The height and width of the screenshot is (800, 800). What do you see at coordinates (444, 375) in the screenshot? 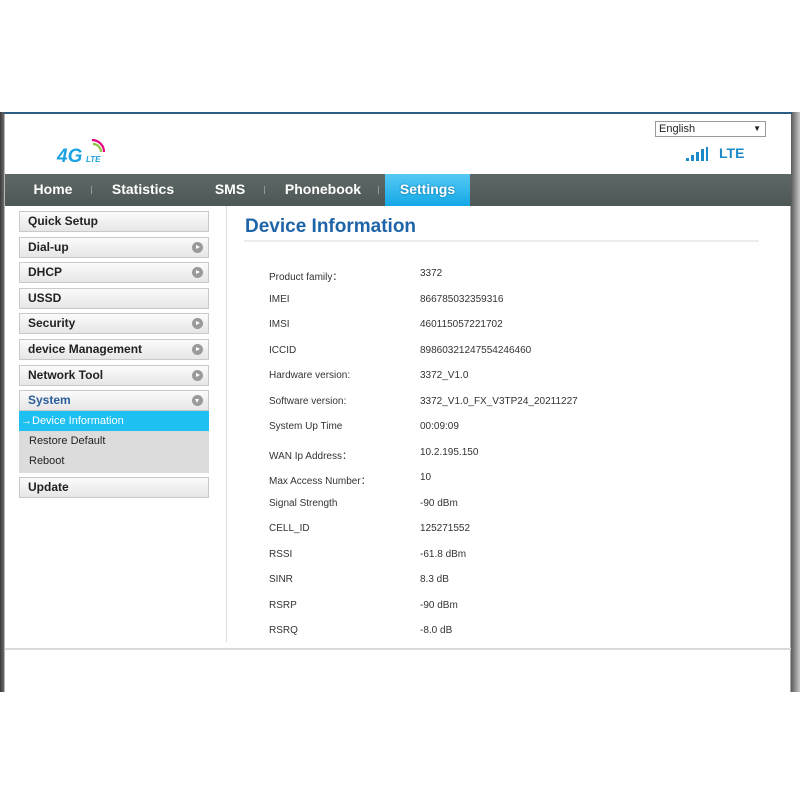
I see `info-value: 3372_V1.0` at bounding box center [444, 375].